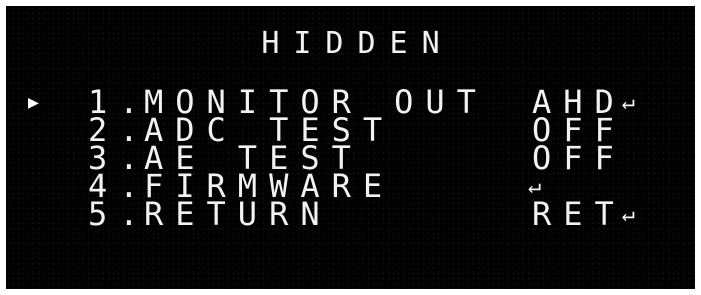 This screenshot has height=295, width=701. Describe the element at coordinates (350, 214) in the screenshot. I see `menu-item-return: 5. RETURN RET↵` at that location.